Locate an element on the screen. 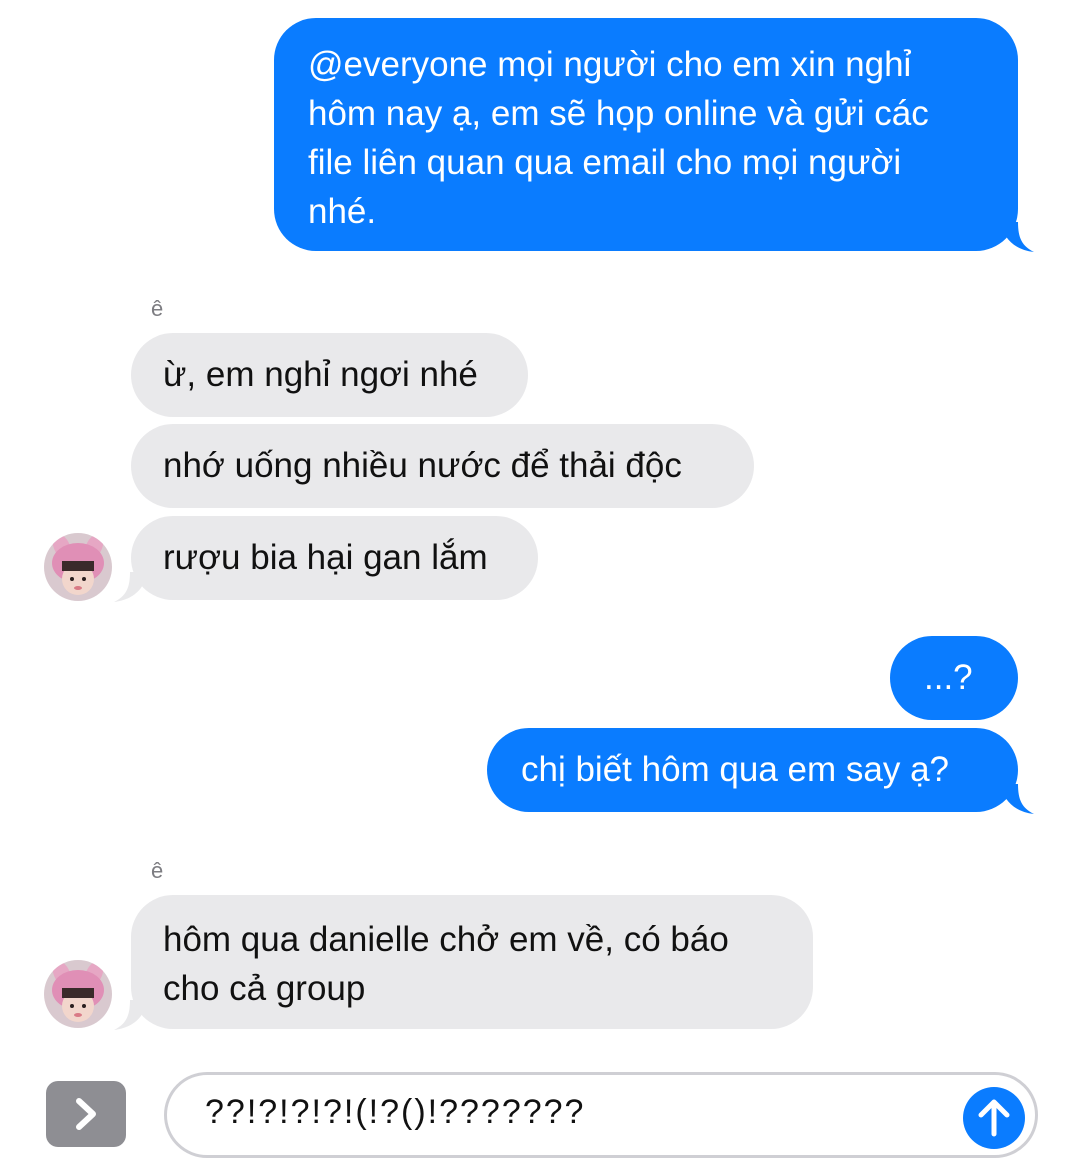 This screenshot has width=1080, height=1173. message-input-text: ??!?!?!?!(!?()!??????? is located at coordinates (395, 1112).